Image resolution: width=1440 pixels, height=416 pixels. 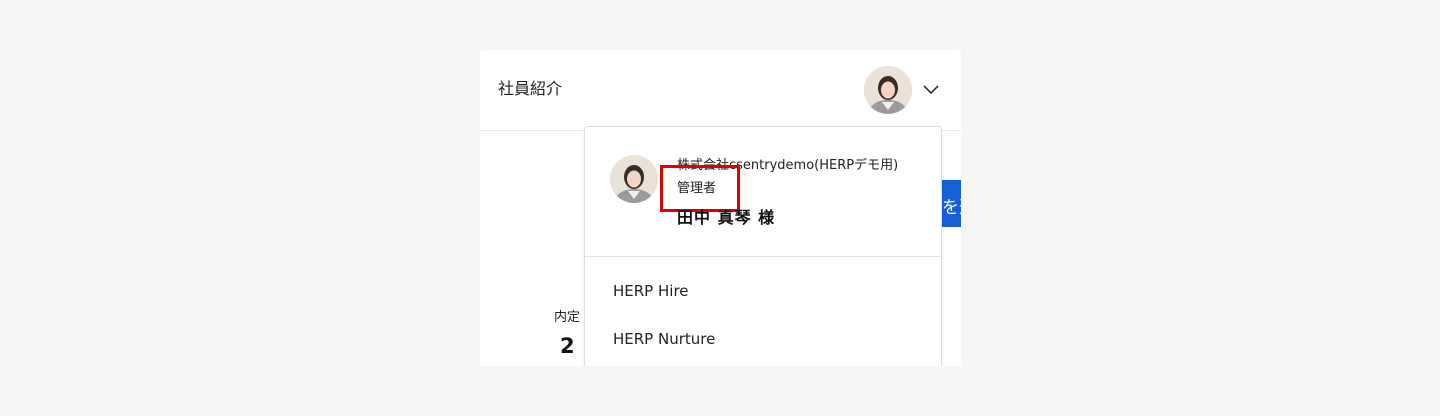 I want to click on menu-item-herp-nurture: HERP Nurture, so click(x=664, y=339).